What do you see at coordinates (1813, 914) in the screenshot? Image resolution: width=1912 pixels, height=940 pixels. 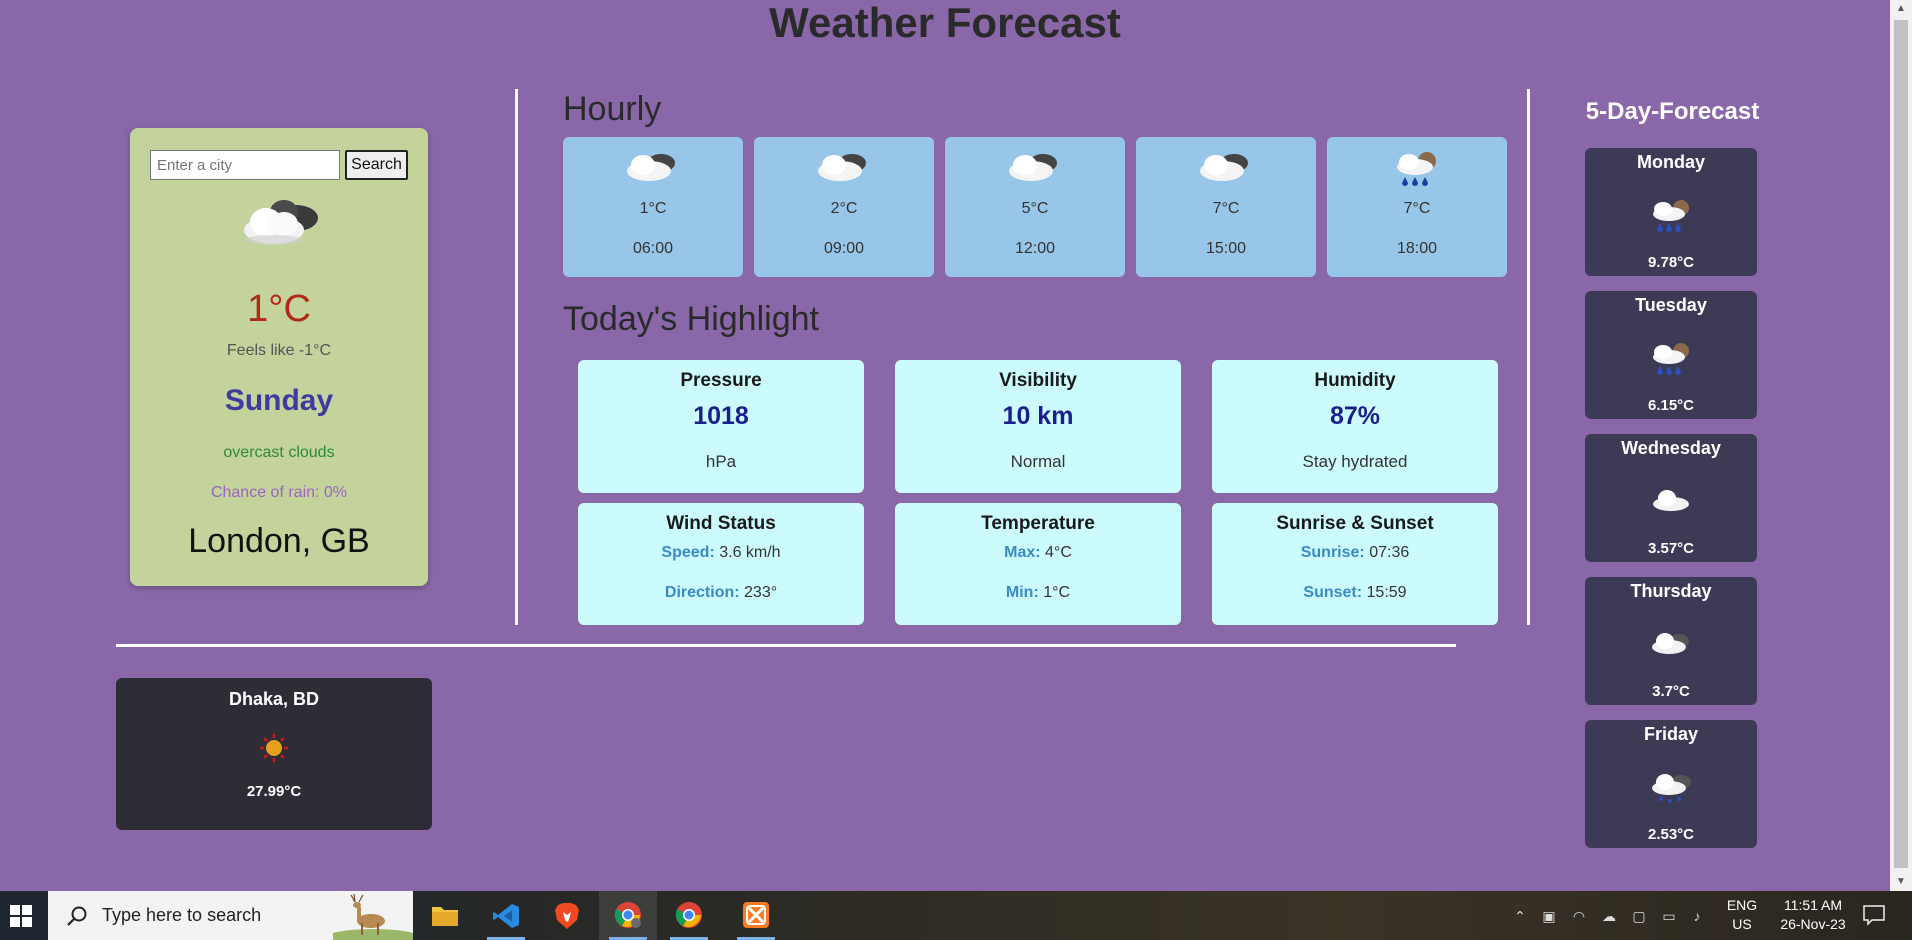 I see `clock: 11:51 AM 26-Nov-23` at bounding box center [1813, 914].